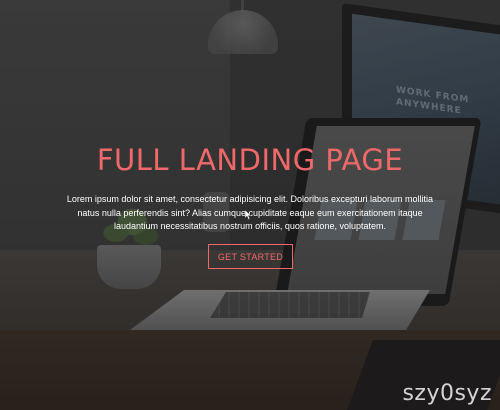 Image resolution: width=500 pixels, height=410 pixels. What do you see at coordinates (248, 215) in the screenshot?
I see `arrow-cursor-icon` at bounding box center [248, 215].